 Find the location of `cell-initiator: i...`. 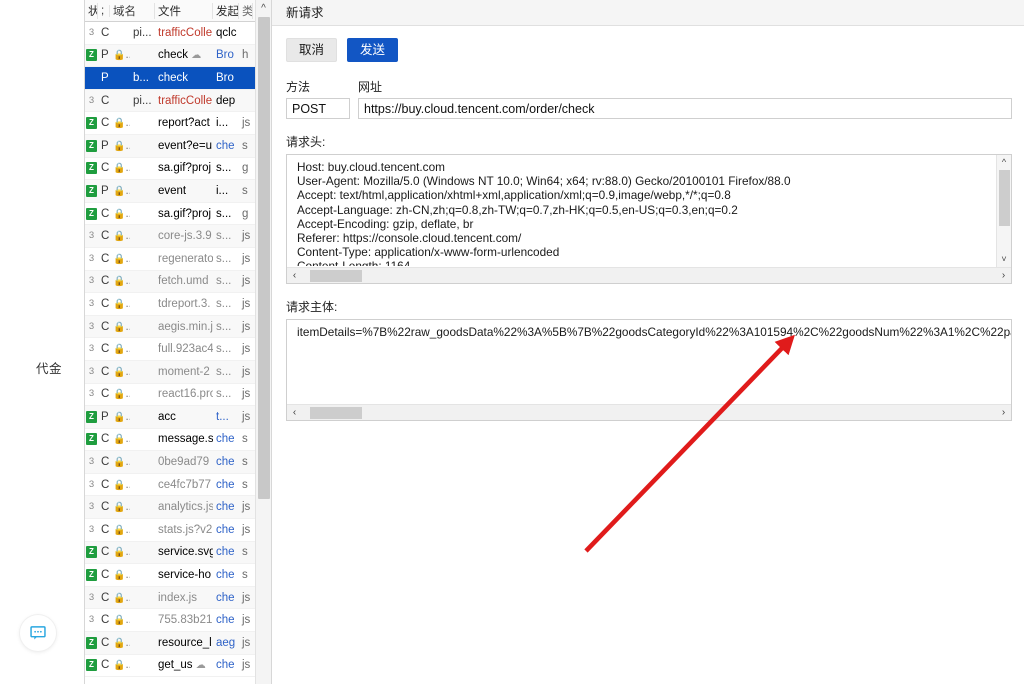

cell-initiator: i... is located at coordinates (222, 123).